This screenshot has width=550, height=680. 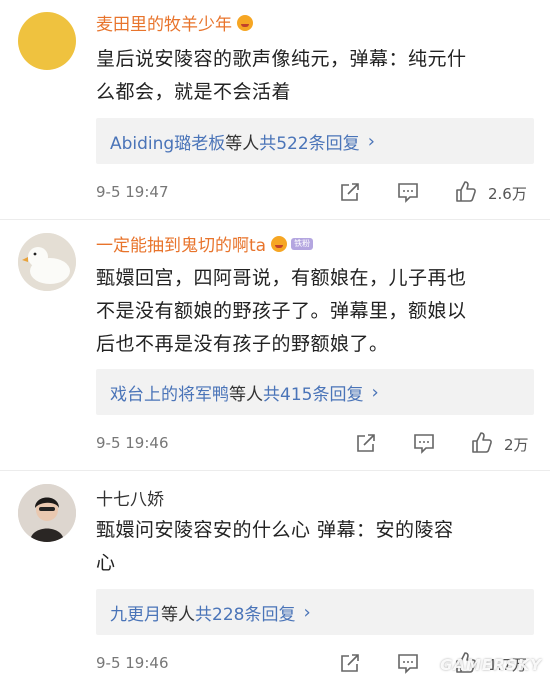 I want to click on watermark-logo: GAMERSKY, so click(x=491, y=665).